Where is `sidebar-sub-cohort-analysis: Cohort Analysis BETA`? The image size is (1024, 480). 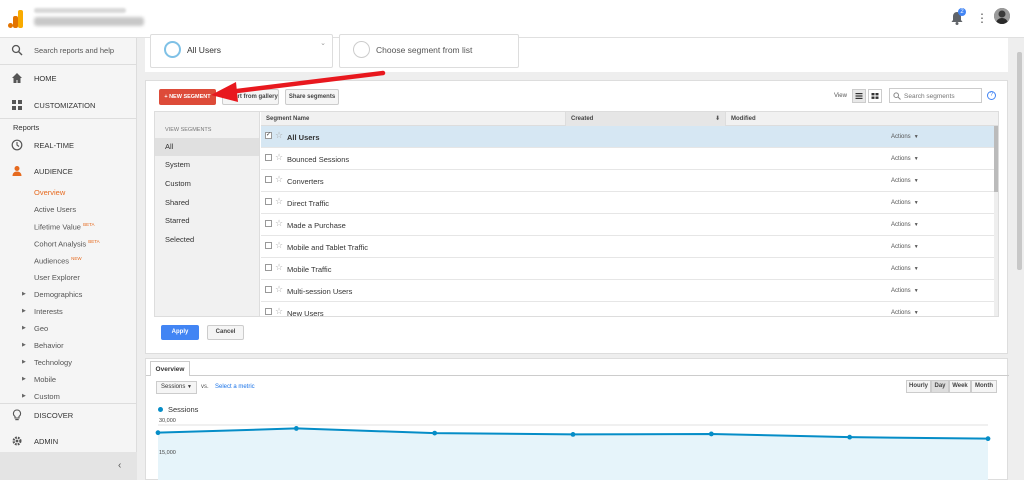
sidebar-sub-cohort-analysis: Cohort Analysis BETA is located at coordinates (67, 244).